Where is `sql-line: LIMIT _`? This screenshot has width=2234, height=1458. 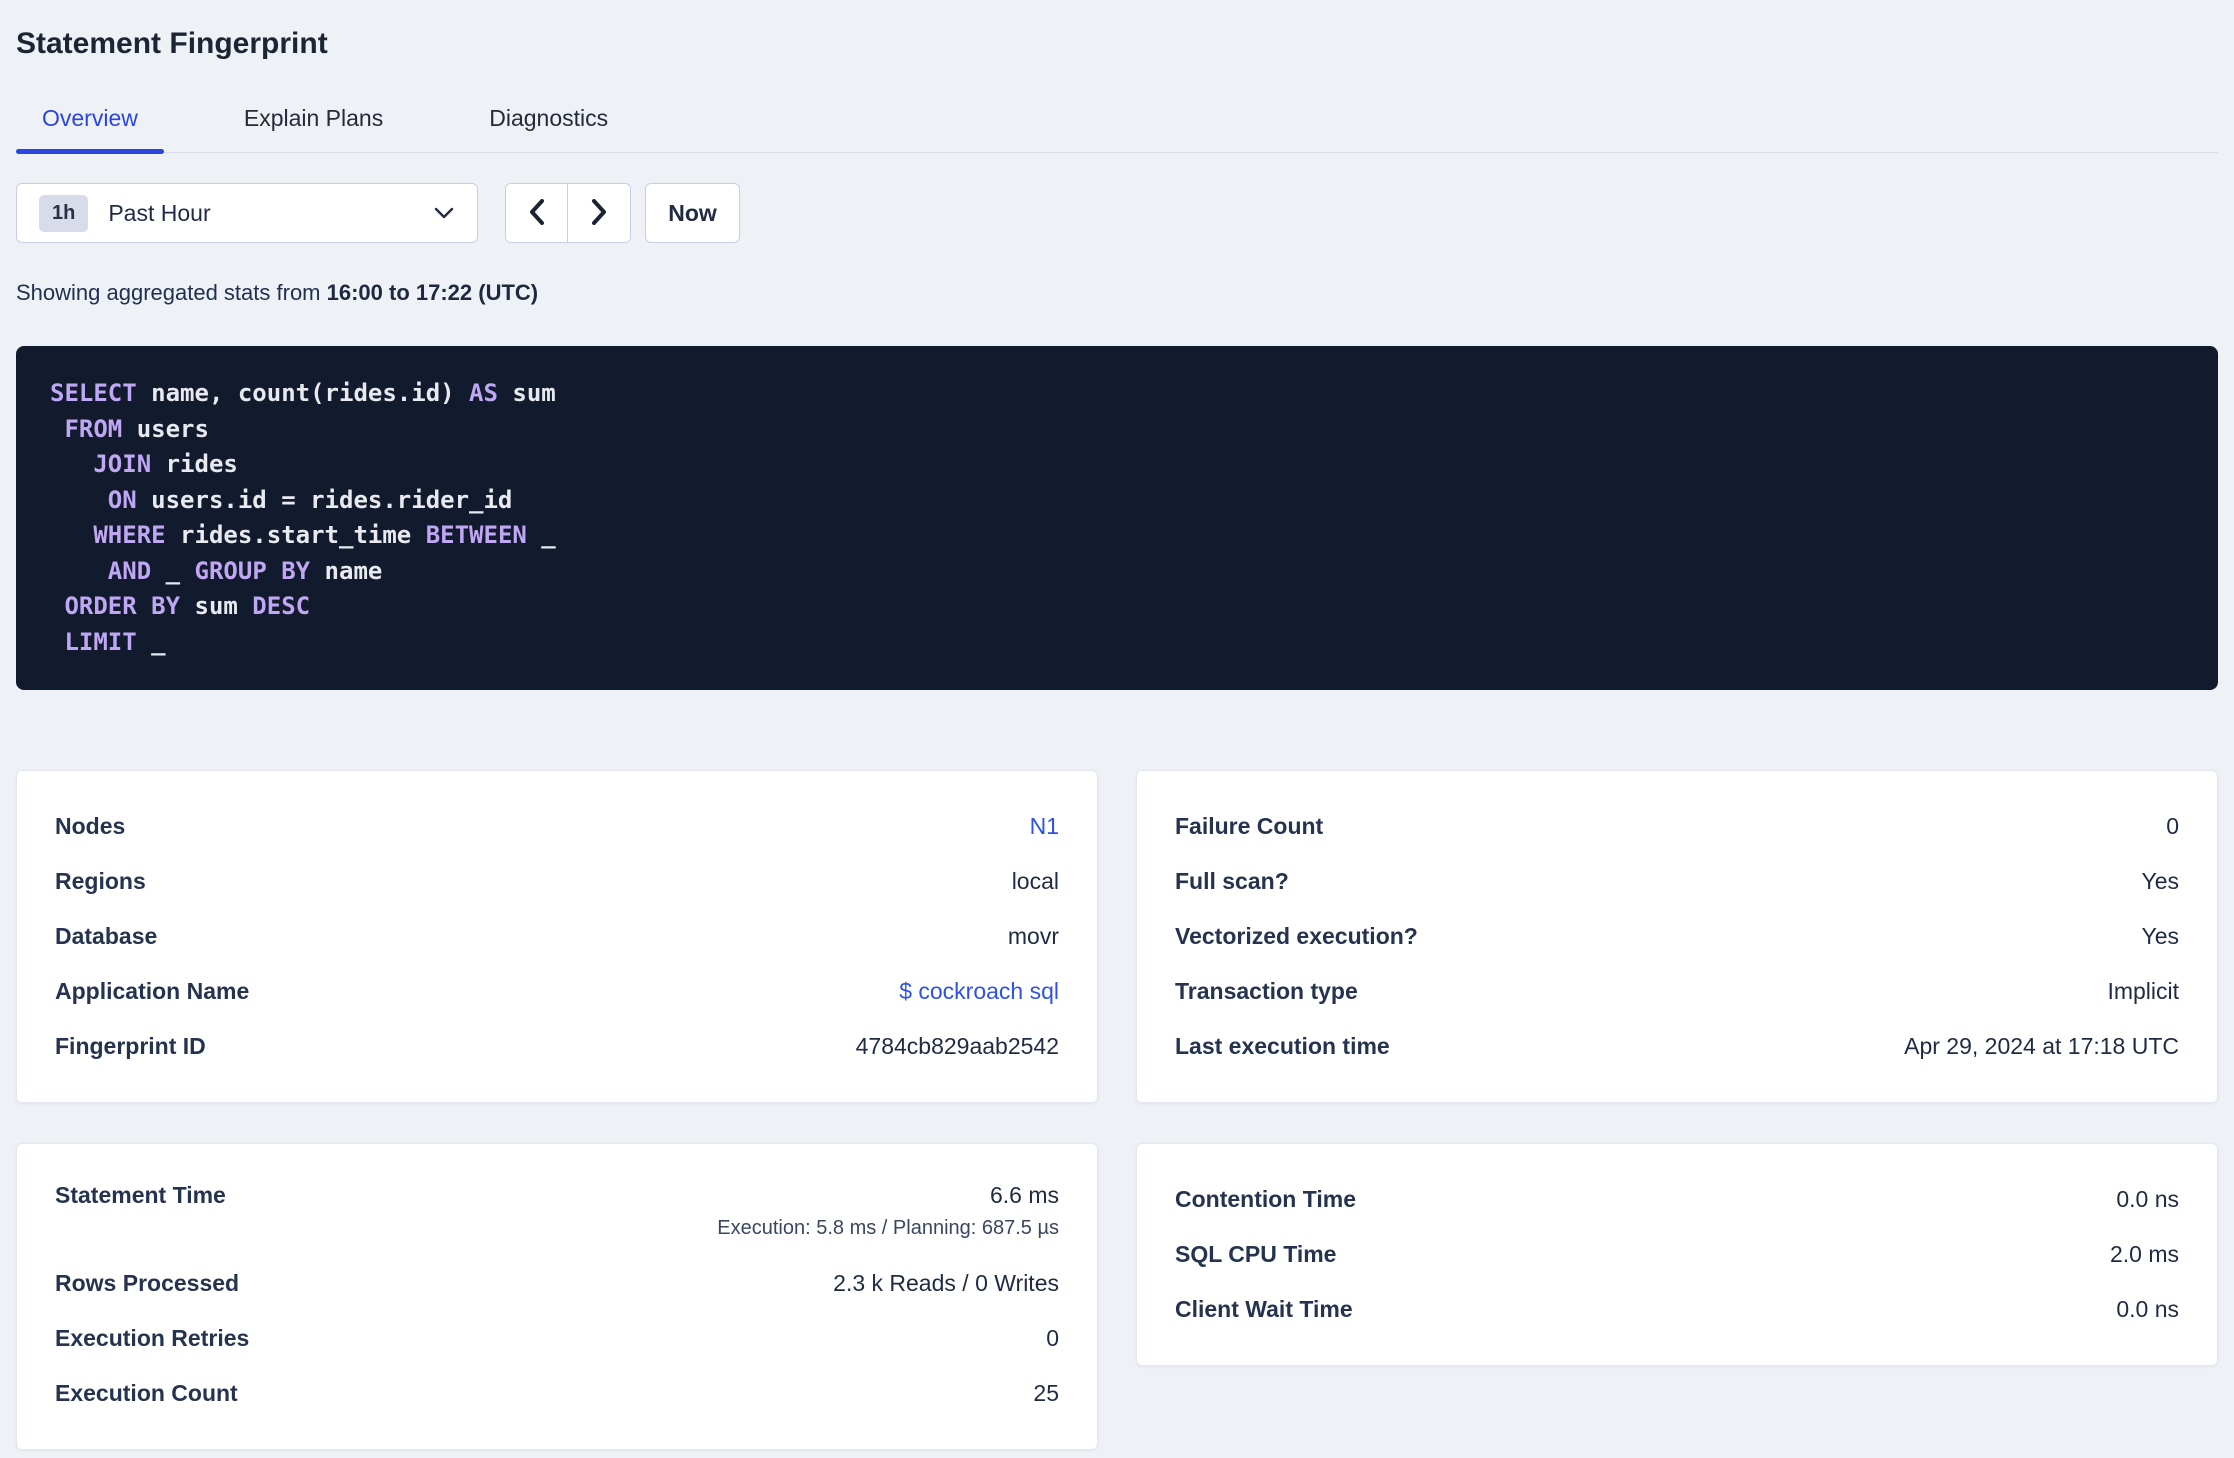
sql-line: LIMIT _ is located at coordinates (1117, 643).